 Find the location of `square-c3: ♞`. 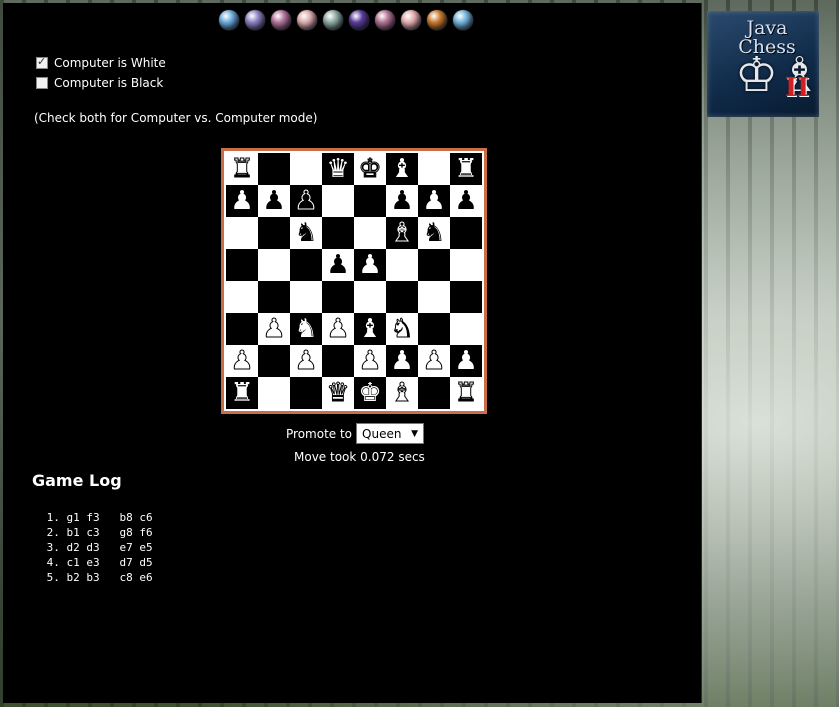

square-c3: ♞ is located at coordinates (306, 329).